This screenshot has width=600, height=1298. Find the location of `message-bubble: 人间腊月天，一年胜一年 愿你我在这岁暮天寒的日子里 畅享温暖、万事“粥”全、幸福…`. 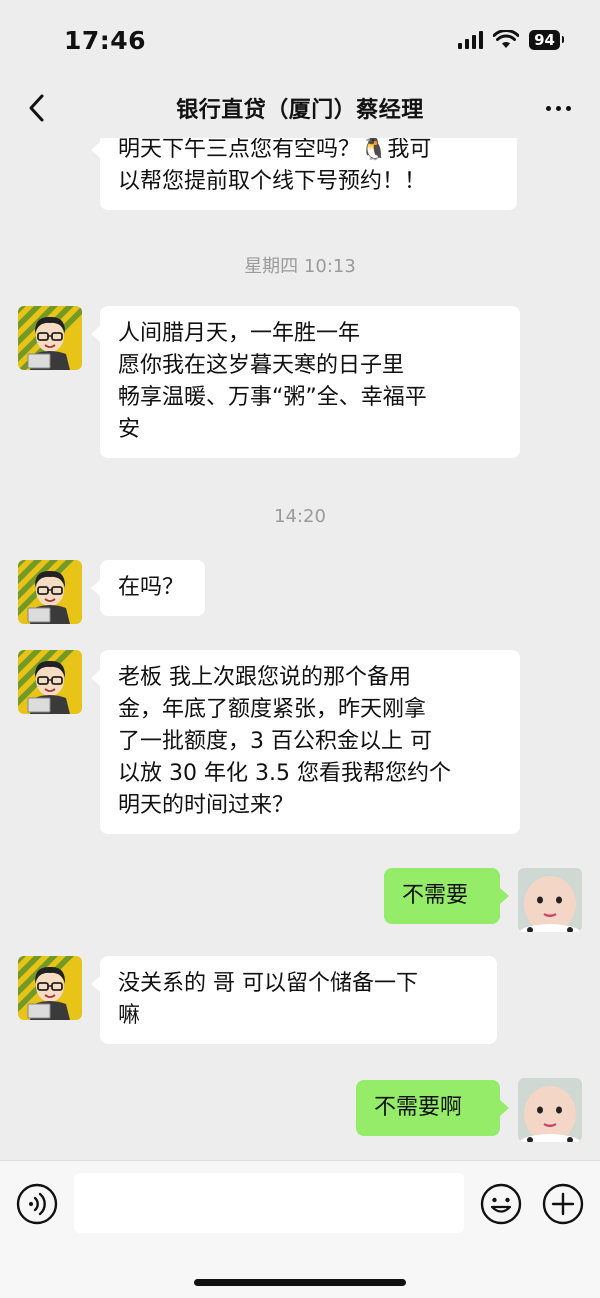

message-bubble: 人间腊月天，一年胜一年 愿你我在这岁暮天寒的日子里 畅享温暖、万事“粥”全、幸福… is located at coordinates (305, 382).